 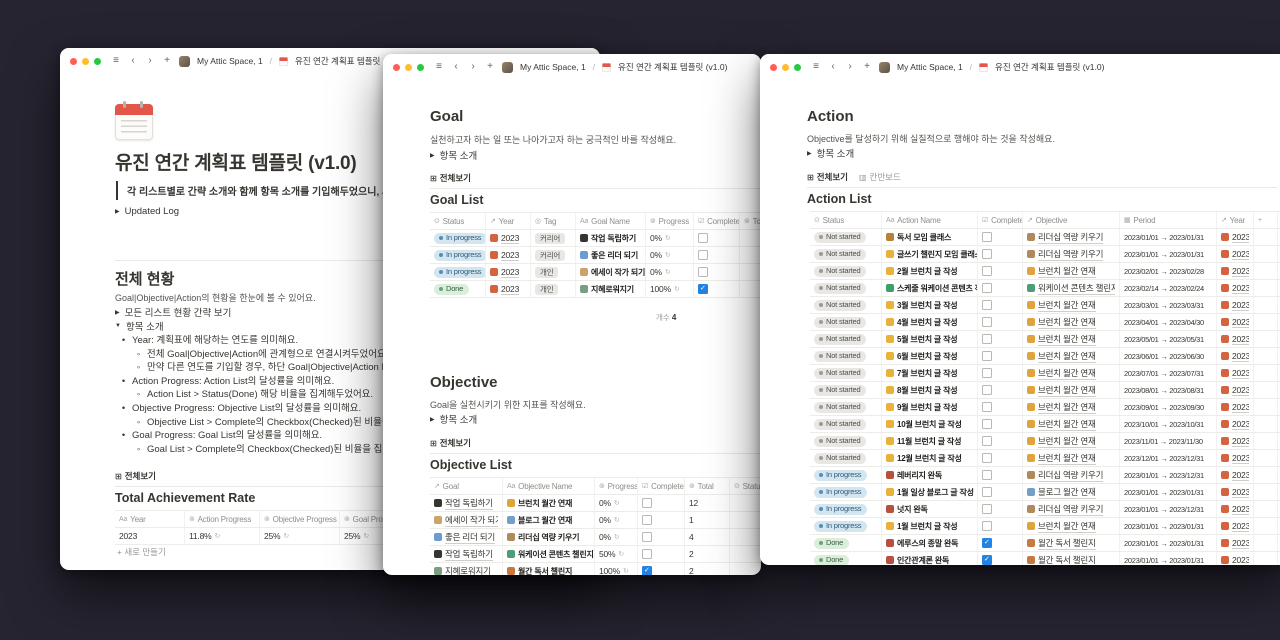 I want to click on column-header-name: Aa Objective Name, so click(x=549, y=486).